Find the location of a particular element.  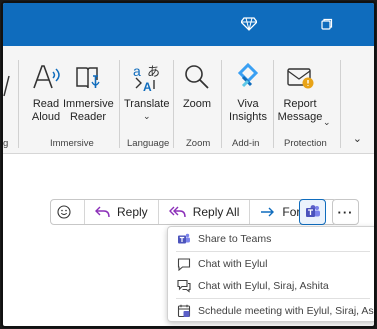

read-aloud-button: Read Aloud is located at coordinates (46, 92).